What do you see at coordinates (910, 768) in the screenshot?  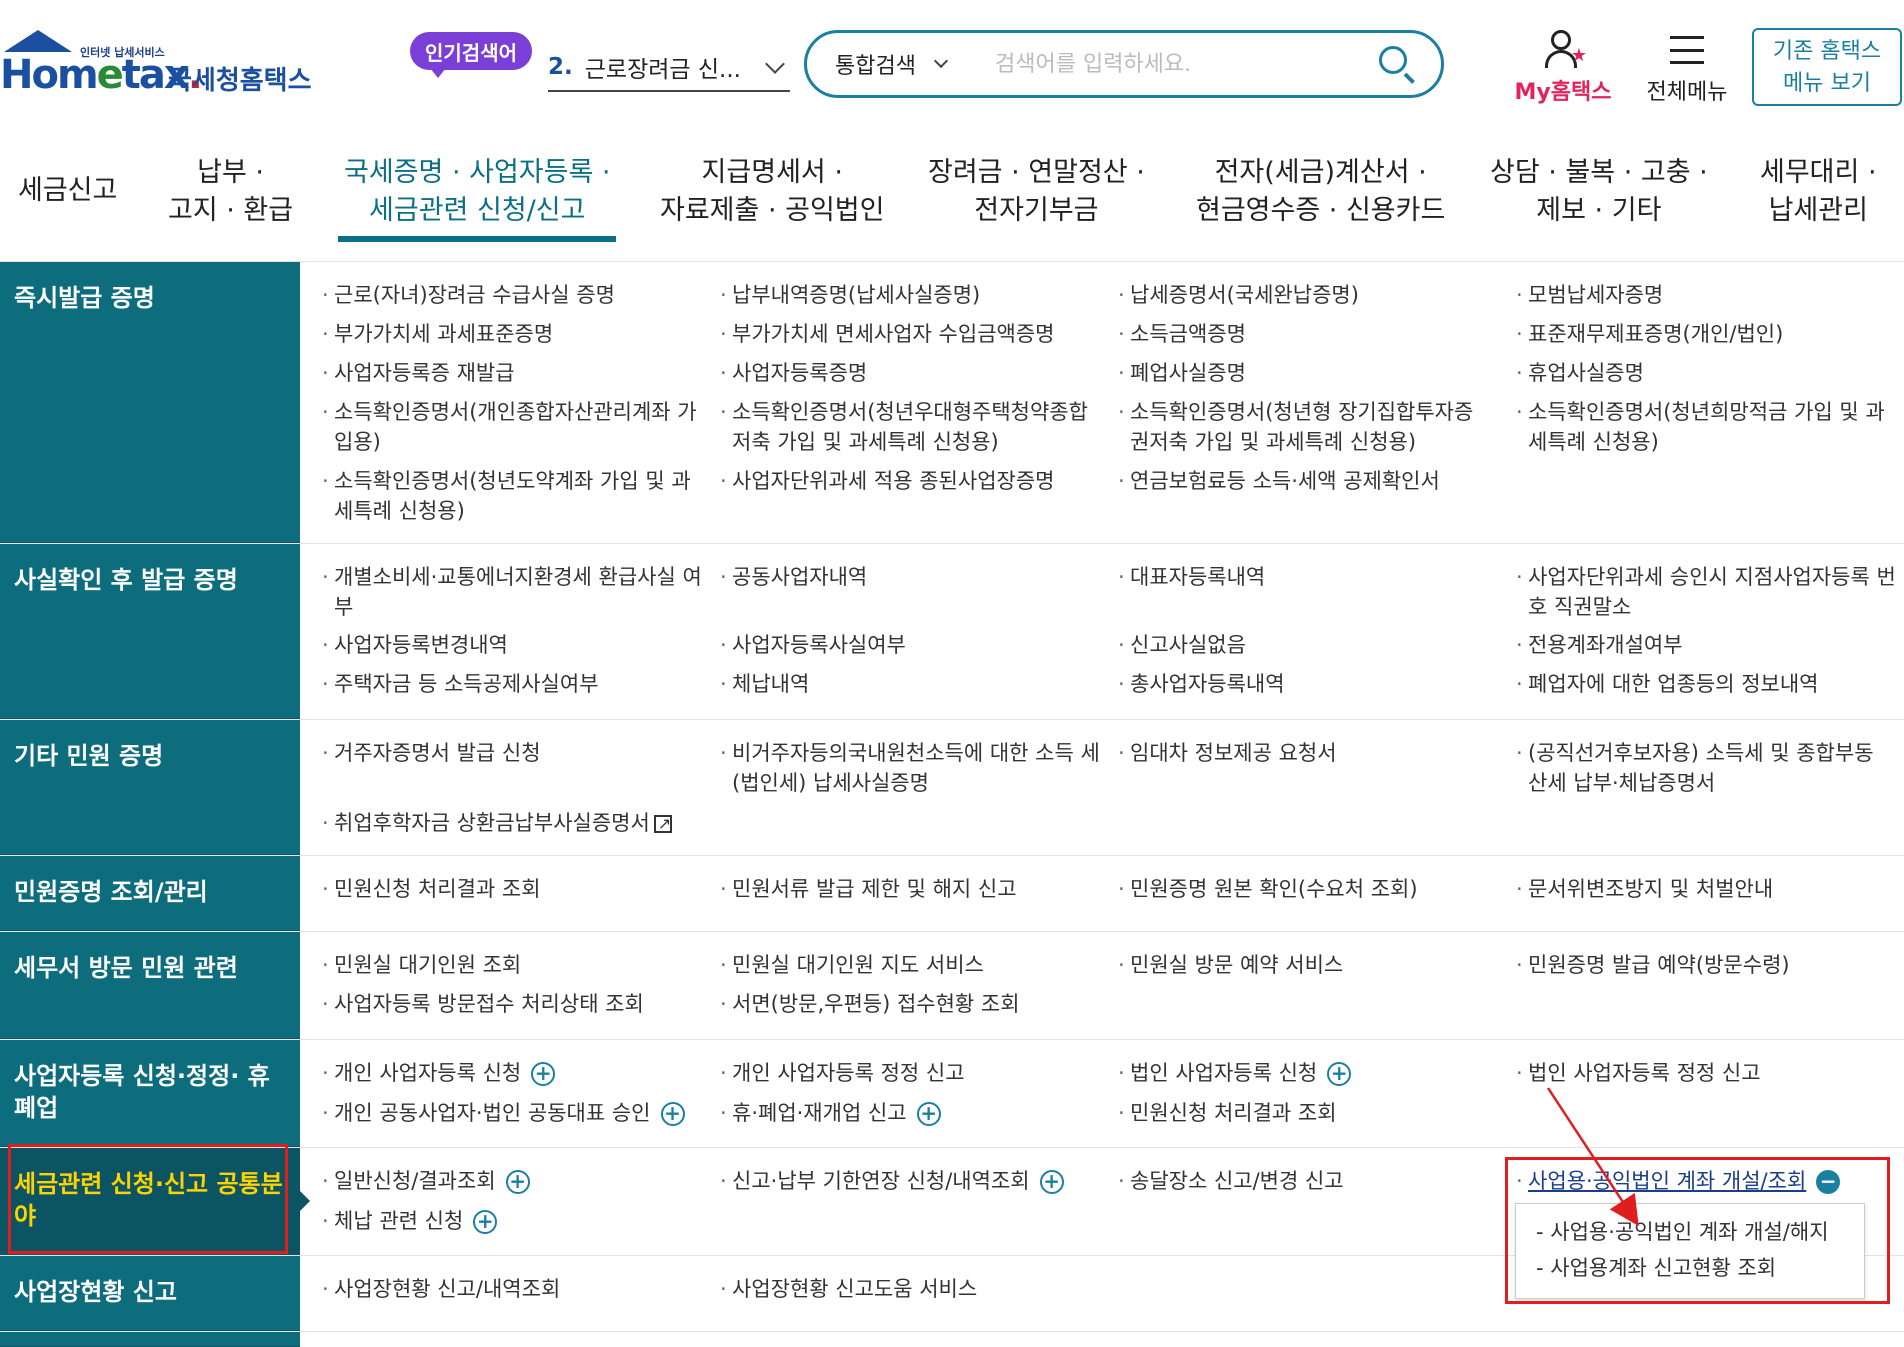 I see `menu-item: 비거주자등의국내원천소득에 대한 소득 세(법인세) 납세사실증명` at bounding box center [910, 768].